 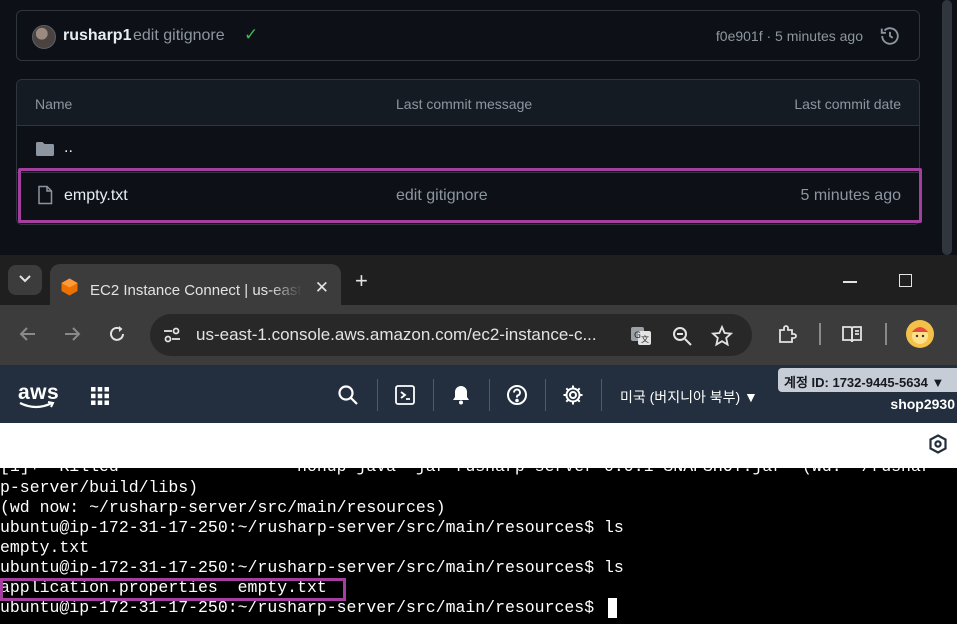 I want to click on author-avatar, so click(x=44, y=37).